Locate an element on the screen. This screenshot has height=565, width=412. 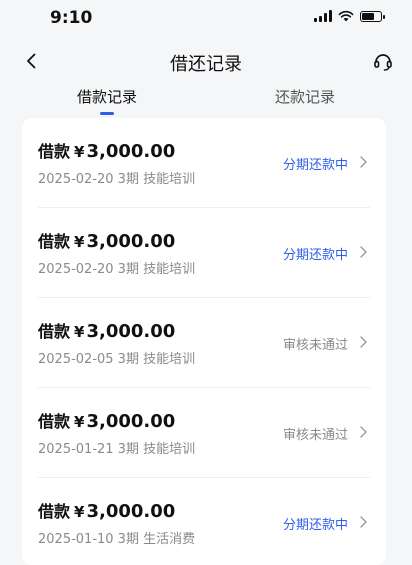
tab-bar: 借款记录 还款记录 is located at coordinates (206, 101).